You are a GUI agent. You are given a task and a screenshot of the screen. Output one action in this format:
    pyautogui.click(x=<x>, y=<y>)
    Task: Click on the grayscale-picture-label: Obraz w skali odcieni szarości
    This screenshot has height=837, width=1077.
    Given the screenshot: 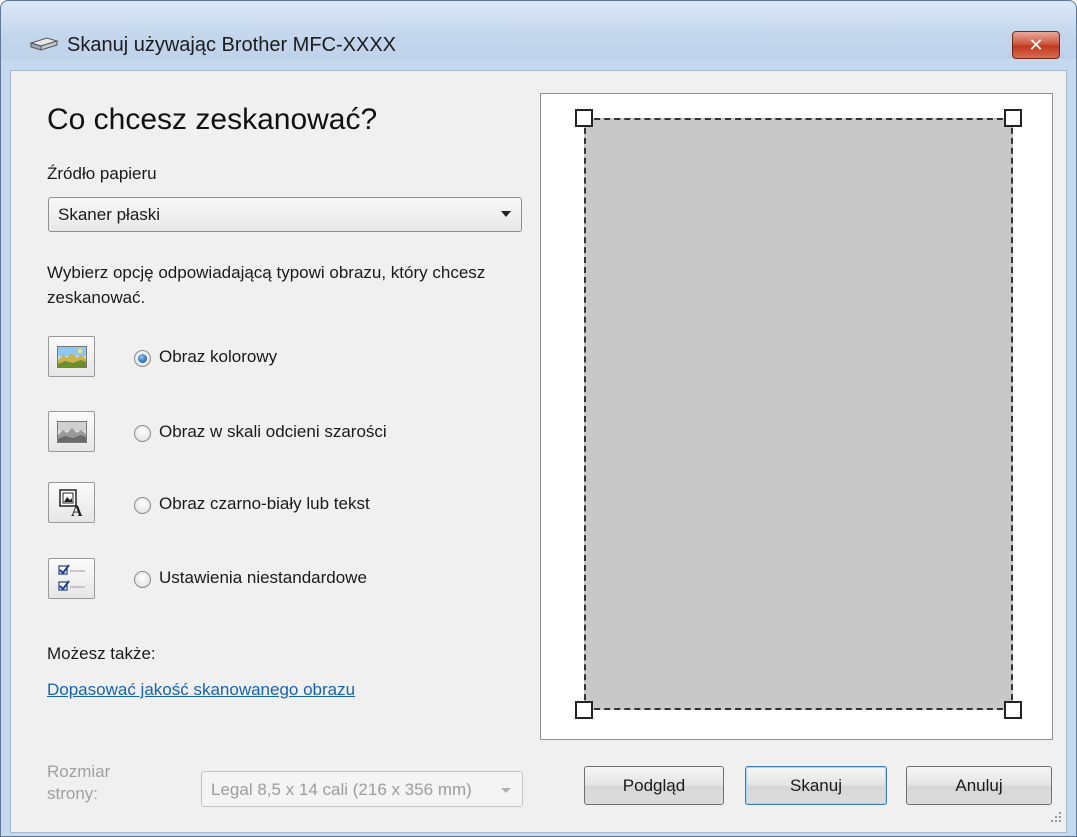 What is the action you would take?
    pyautogui.click(x=273, y=432)
    